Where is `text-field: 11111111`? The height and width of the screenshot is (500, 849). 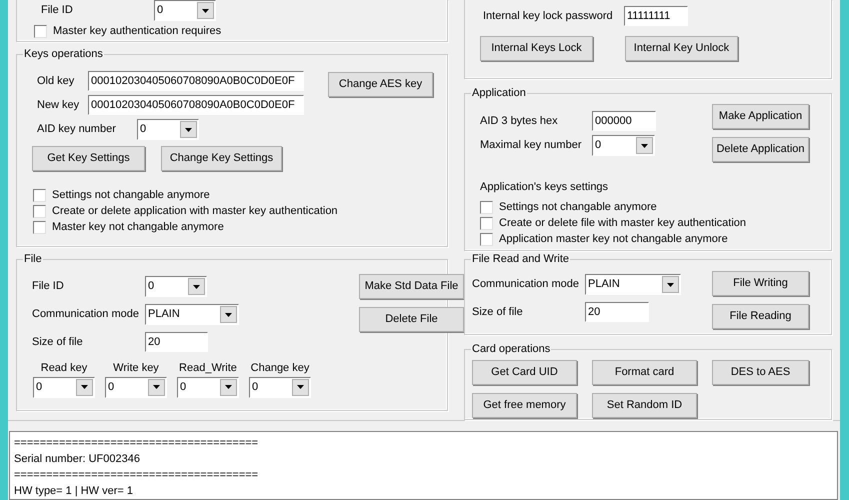 text-field: 11111111 is located at coordinates (656, 16).